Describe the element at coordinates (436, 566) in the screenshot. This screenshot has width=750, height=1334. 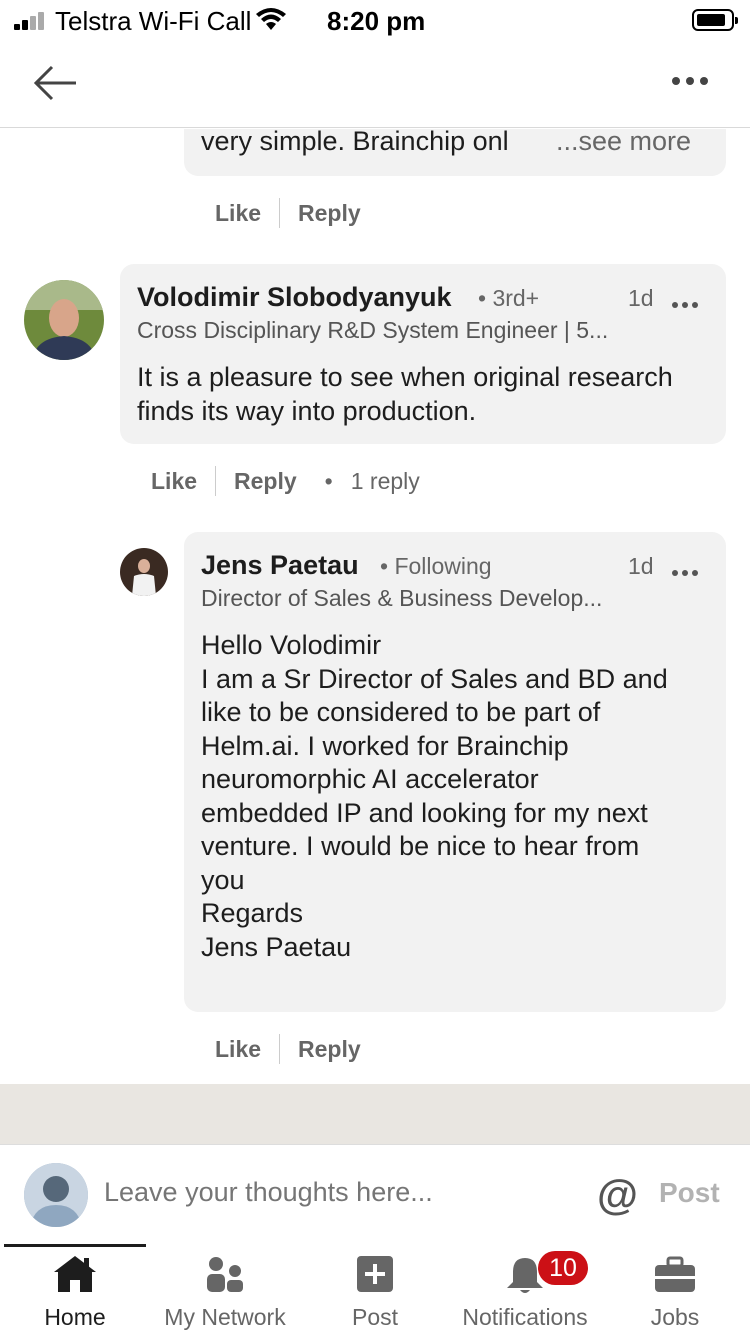
I see `following-status: • Following` at that location.